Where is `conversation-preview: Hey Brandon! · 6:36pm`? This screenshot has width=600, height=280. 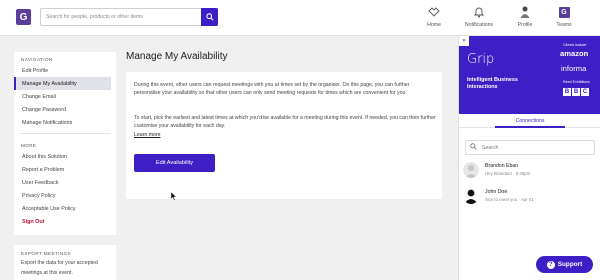 conversation-preview: Hey Brandon! · 6:36pm is located at coordinates (508, 173).